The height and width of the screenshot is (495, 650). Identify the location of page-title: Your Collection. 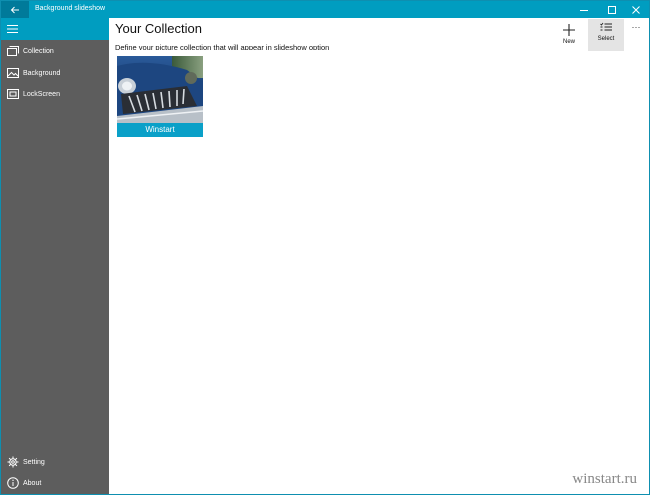
(158, 28).